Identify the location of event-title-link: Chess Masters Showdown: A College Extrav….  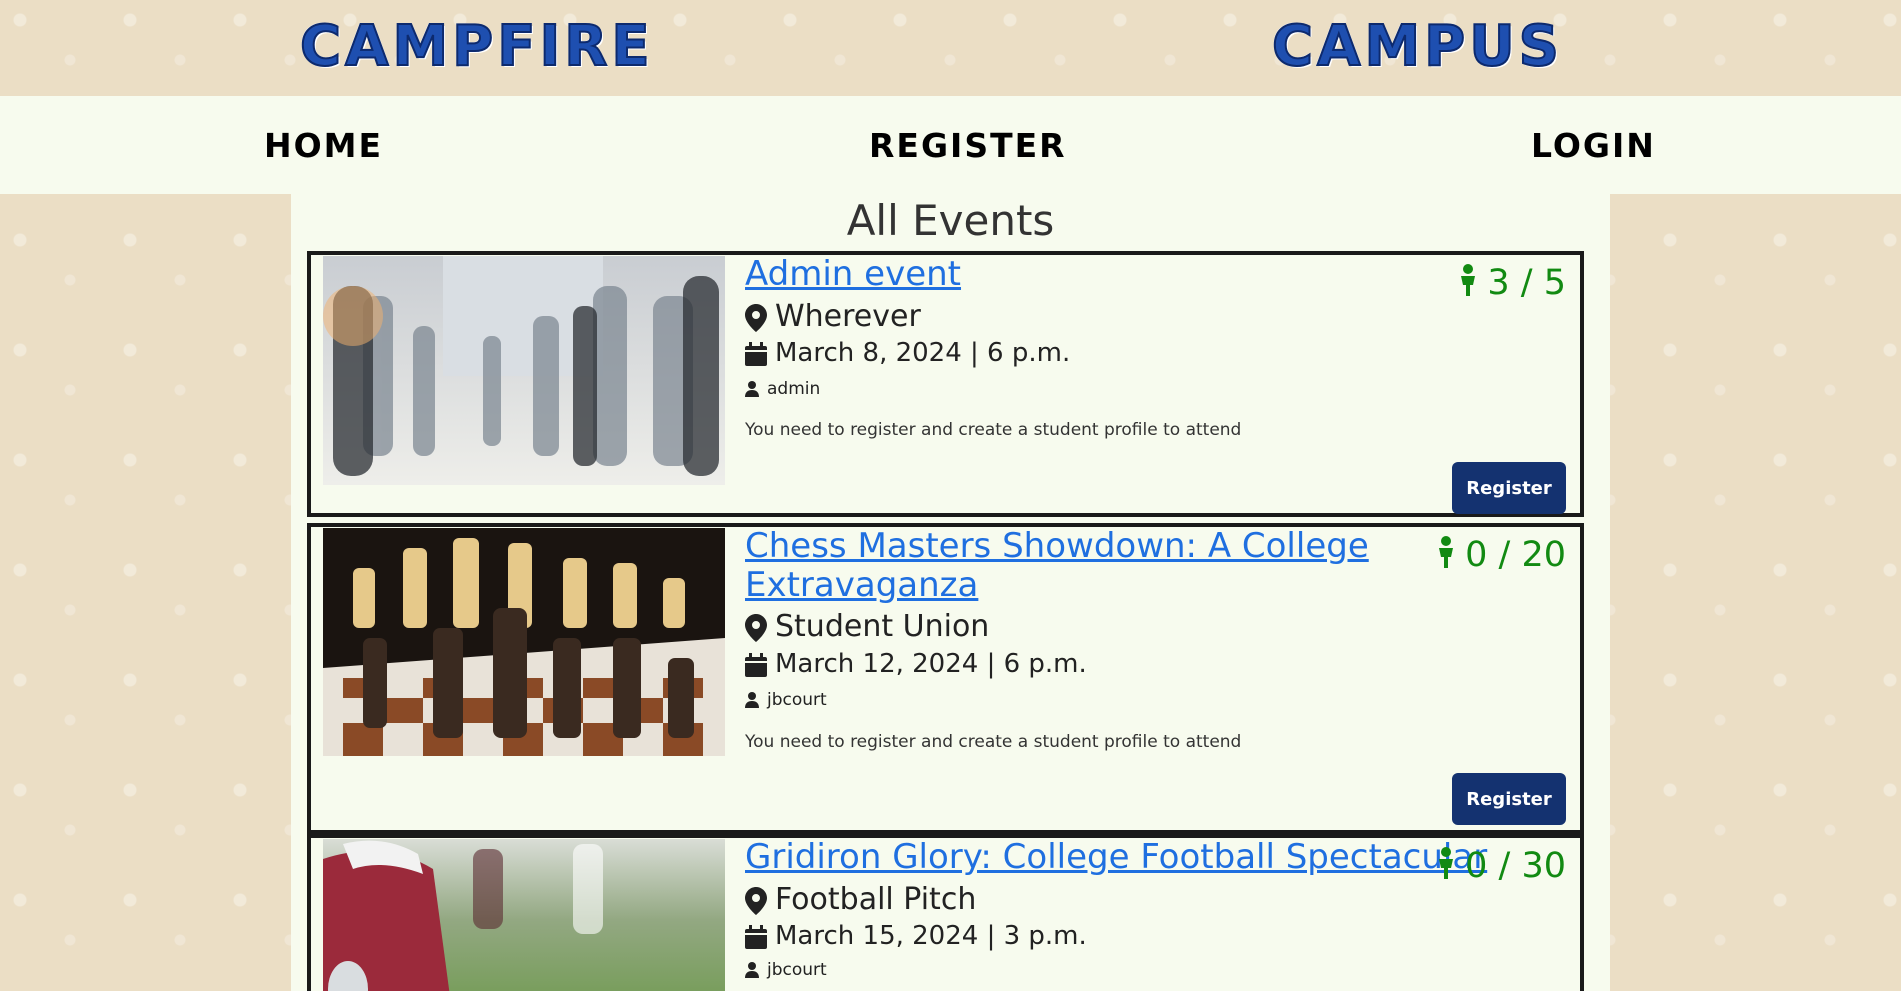
(1105, 566).